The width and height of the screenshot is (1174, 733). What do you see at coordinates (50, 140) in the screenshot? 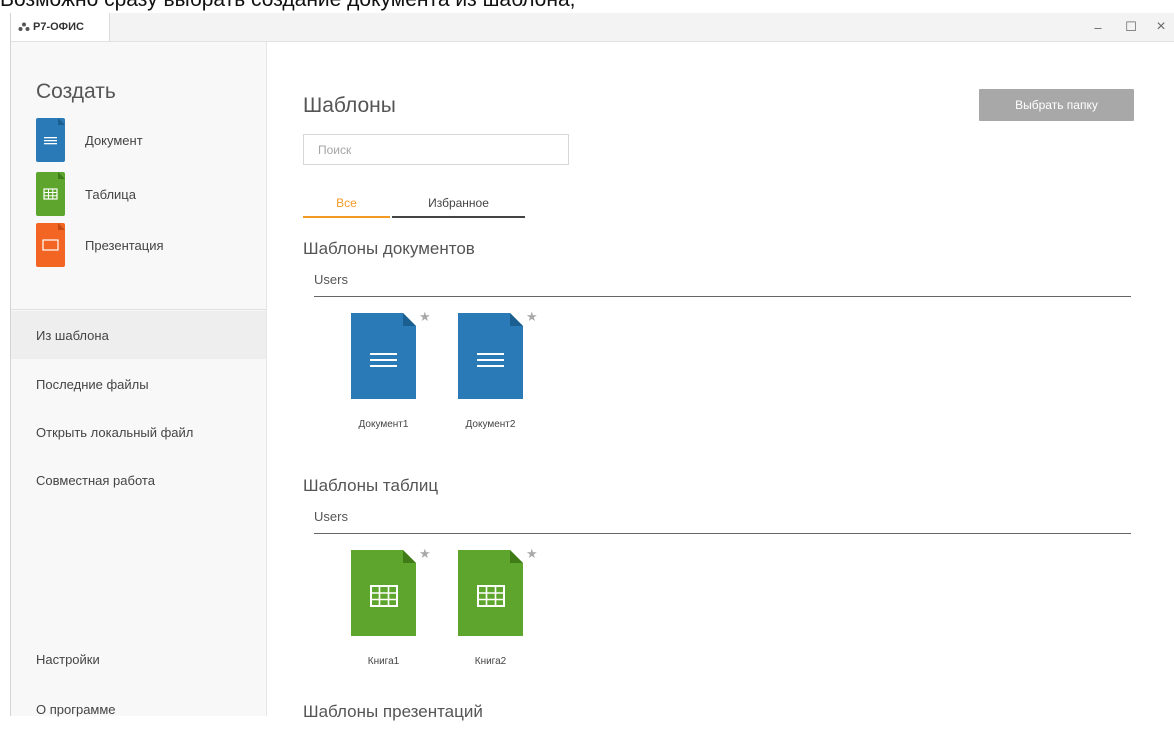
I see `document-icon` at bounding box center [50, 140].